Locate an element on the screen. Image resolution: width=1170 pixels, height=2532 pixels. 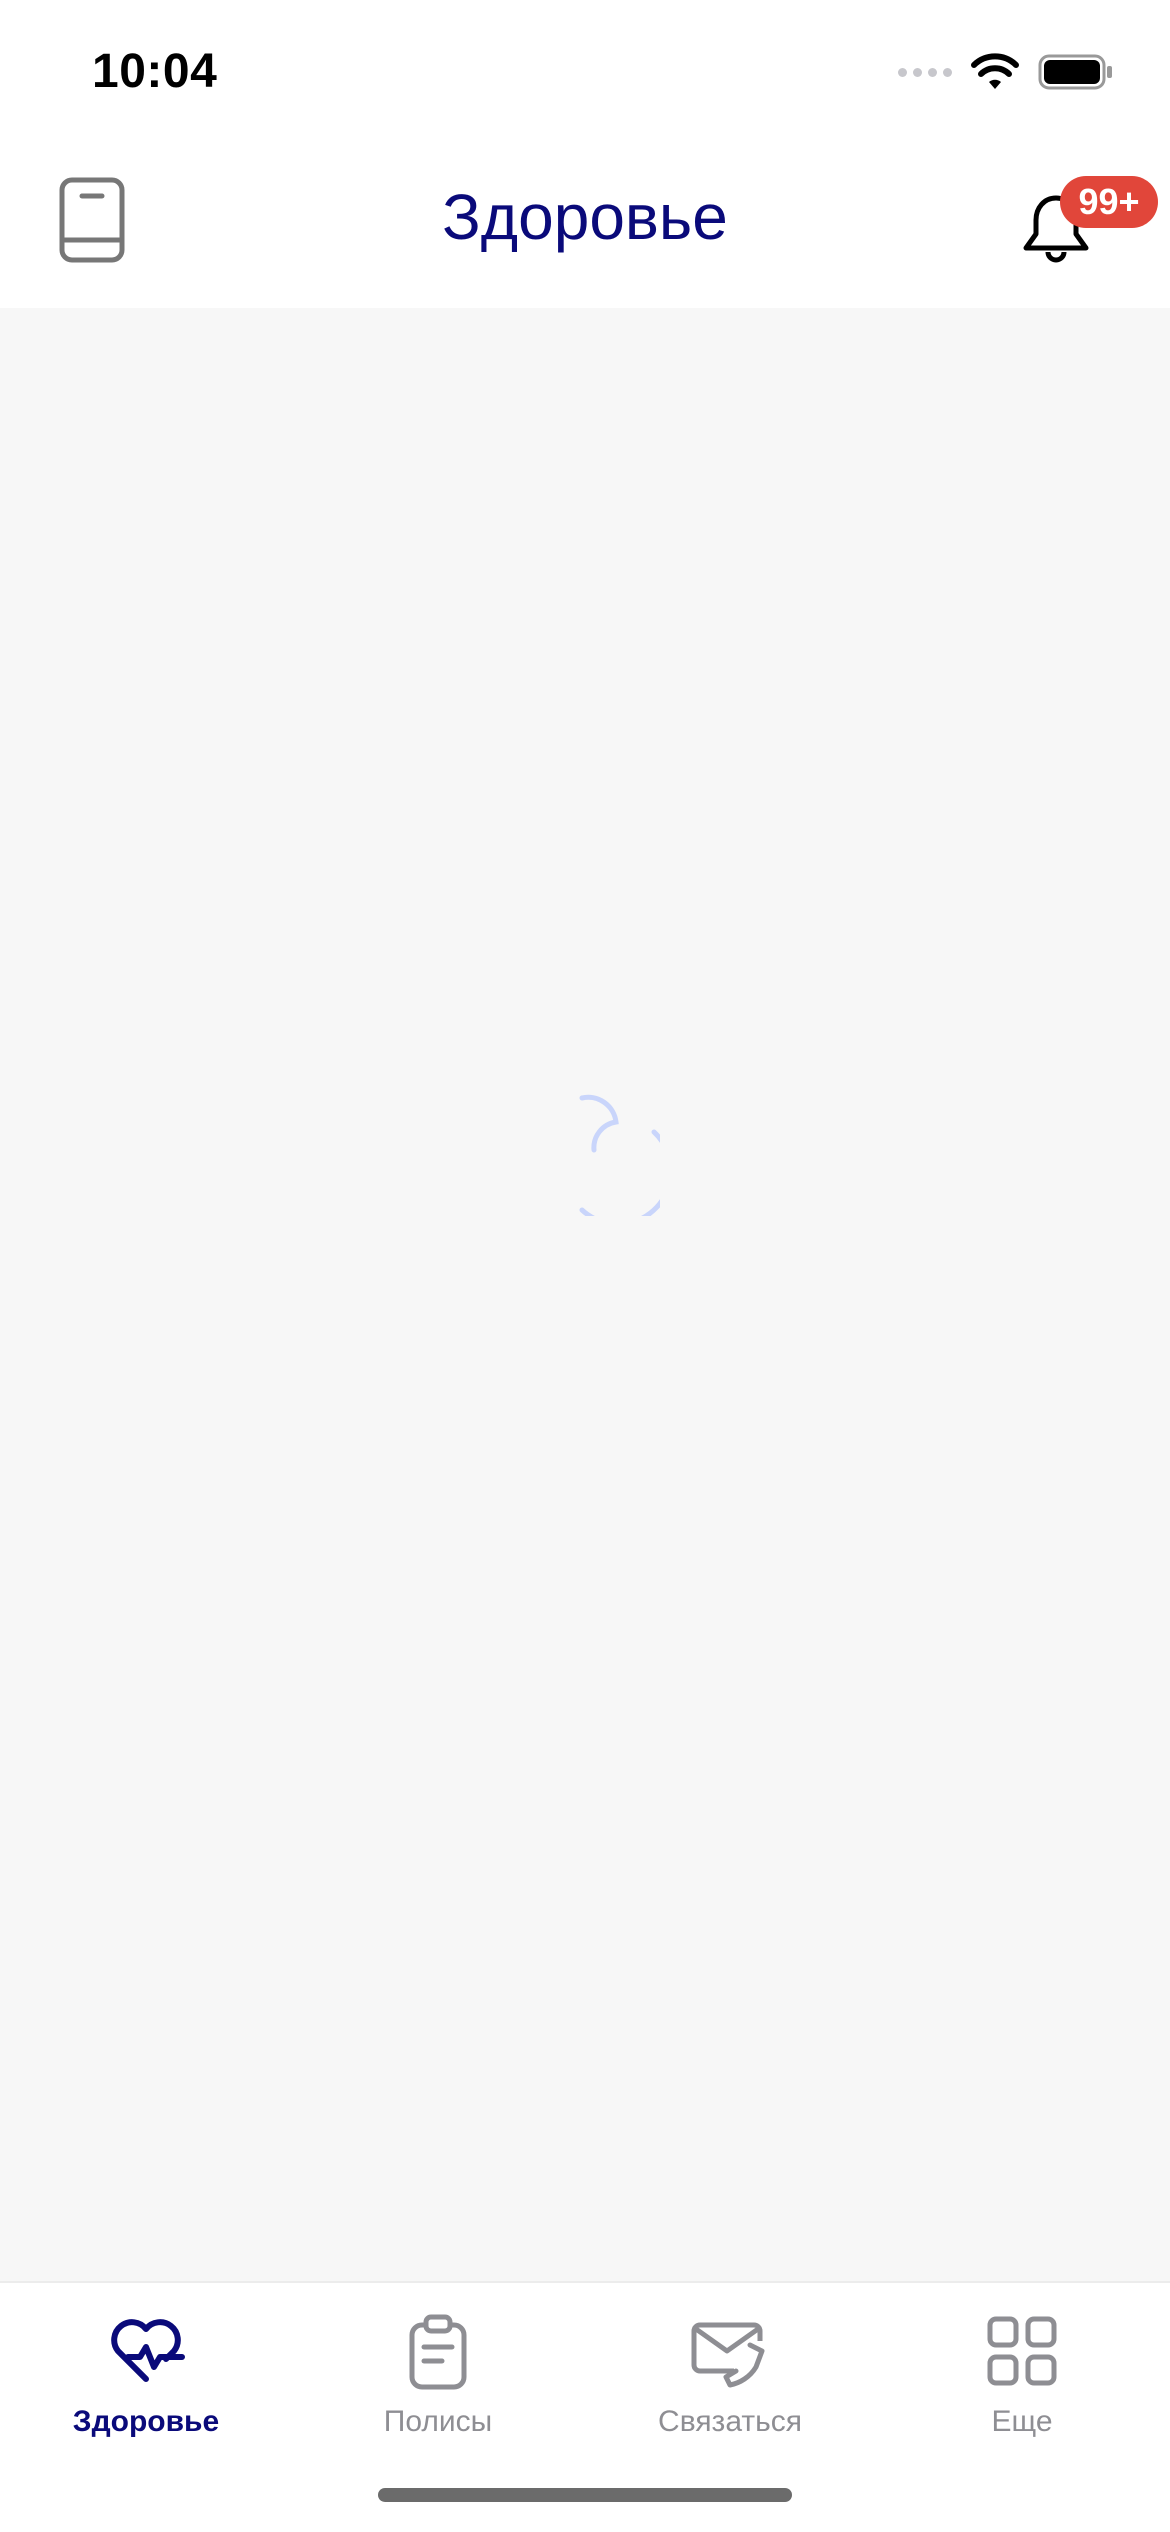
tab-label: Полисы is located at coordinates (438, 2421).